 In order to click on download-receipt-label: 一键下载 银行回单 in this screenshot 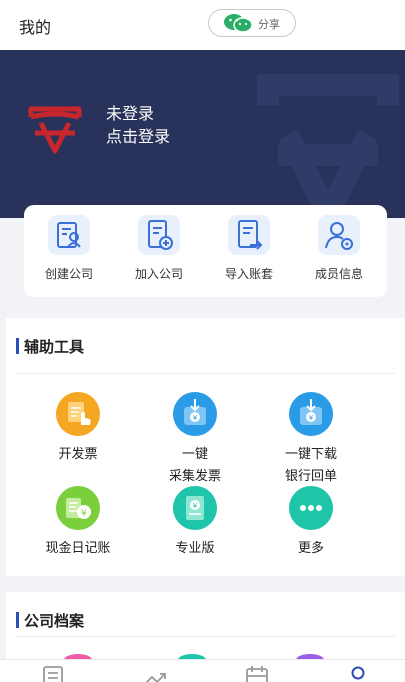, I will do `click(310, 465)`.